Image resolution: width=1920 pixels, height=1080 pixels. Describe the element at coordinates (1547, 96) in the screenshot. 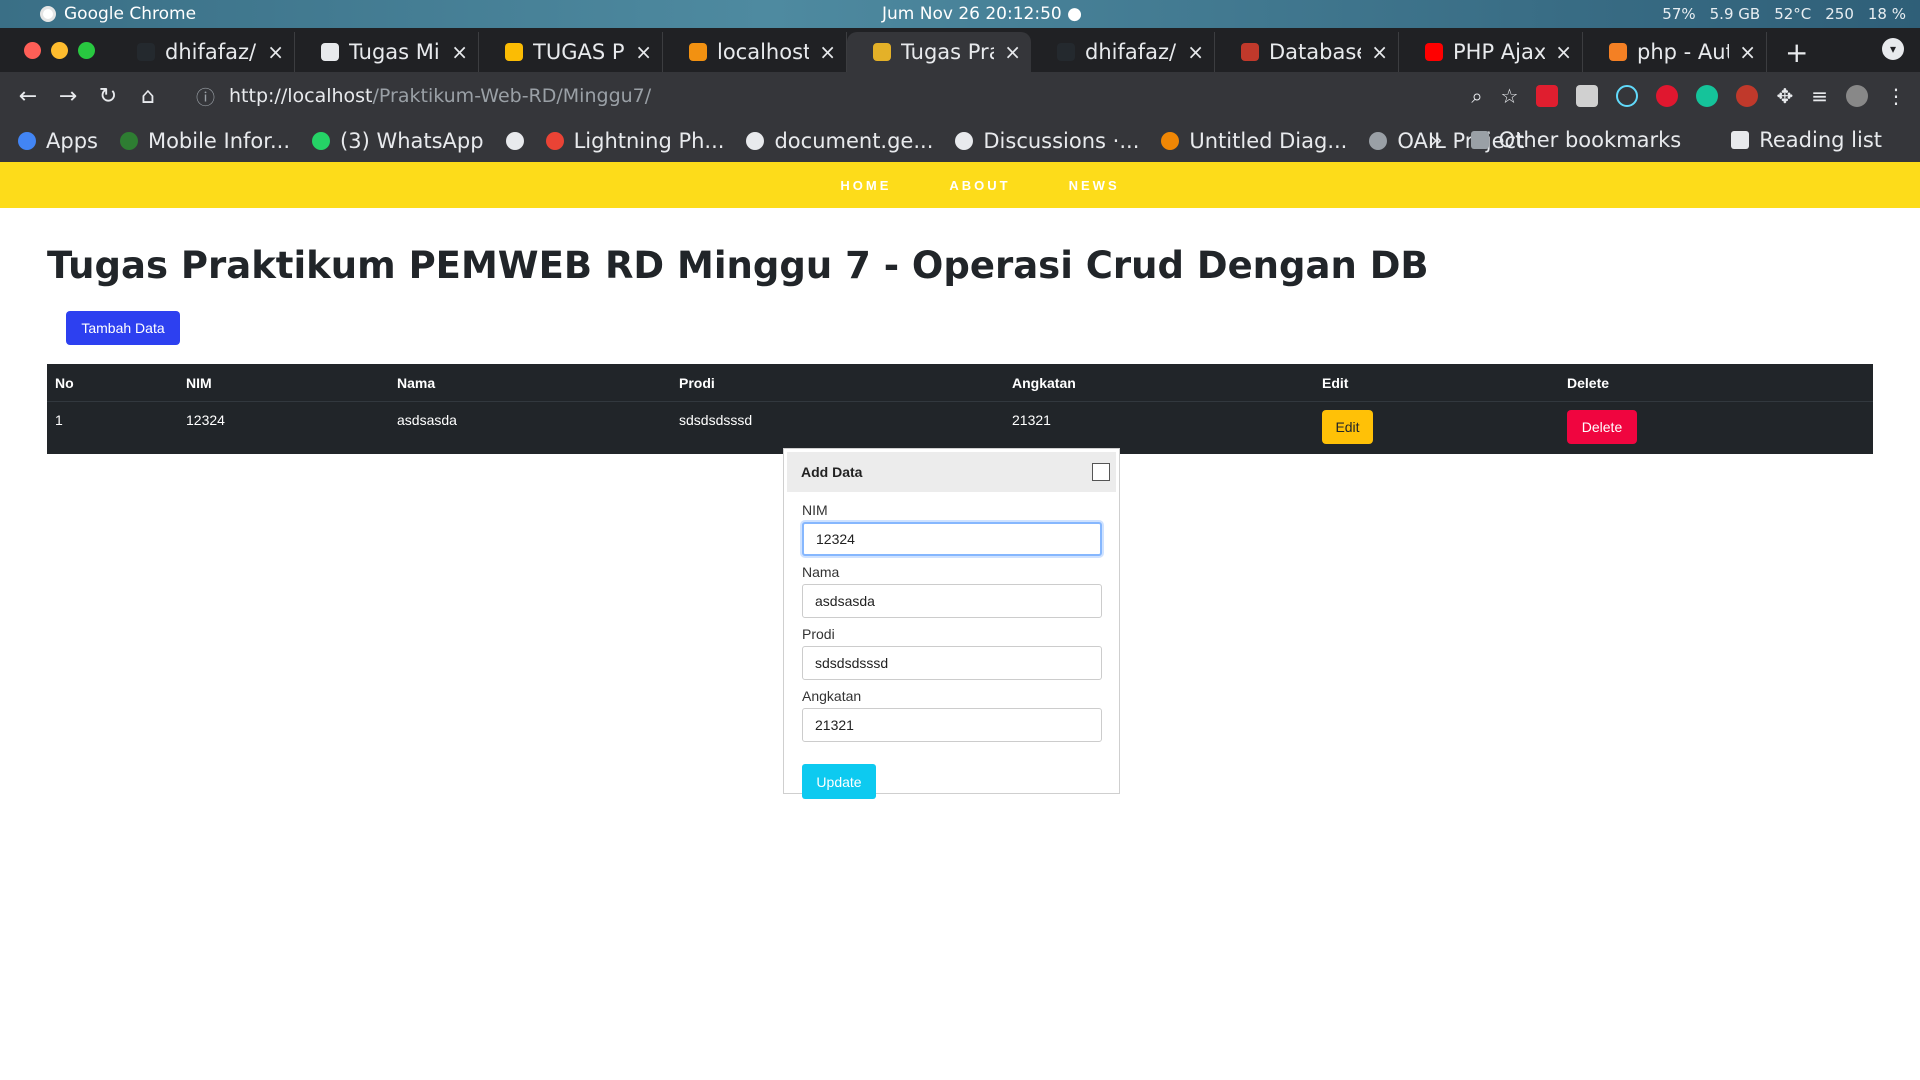

I see `mendeley-extension-icon` at that location.